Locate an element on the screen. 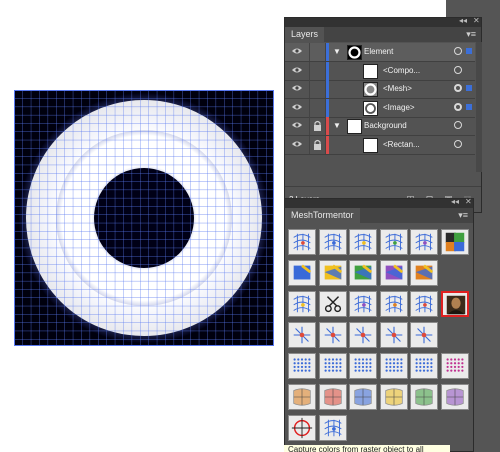 Image resolution: width=500 pixels, height=452 pixels. envelope-twist-tool is located at coordinates (363, 397).